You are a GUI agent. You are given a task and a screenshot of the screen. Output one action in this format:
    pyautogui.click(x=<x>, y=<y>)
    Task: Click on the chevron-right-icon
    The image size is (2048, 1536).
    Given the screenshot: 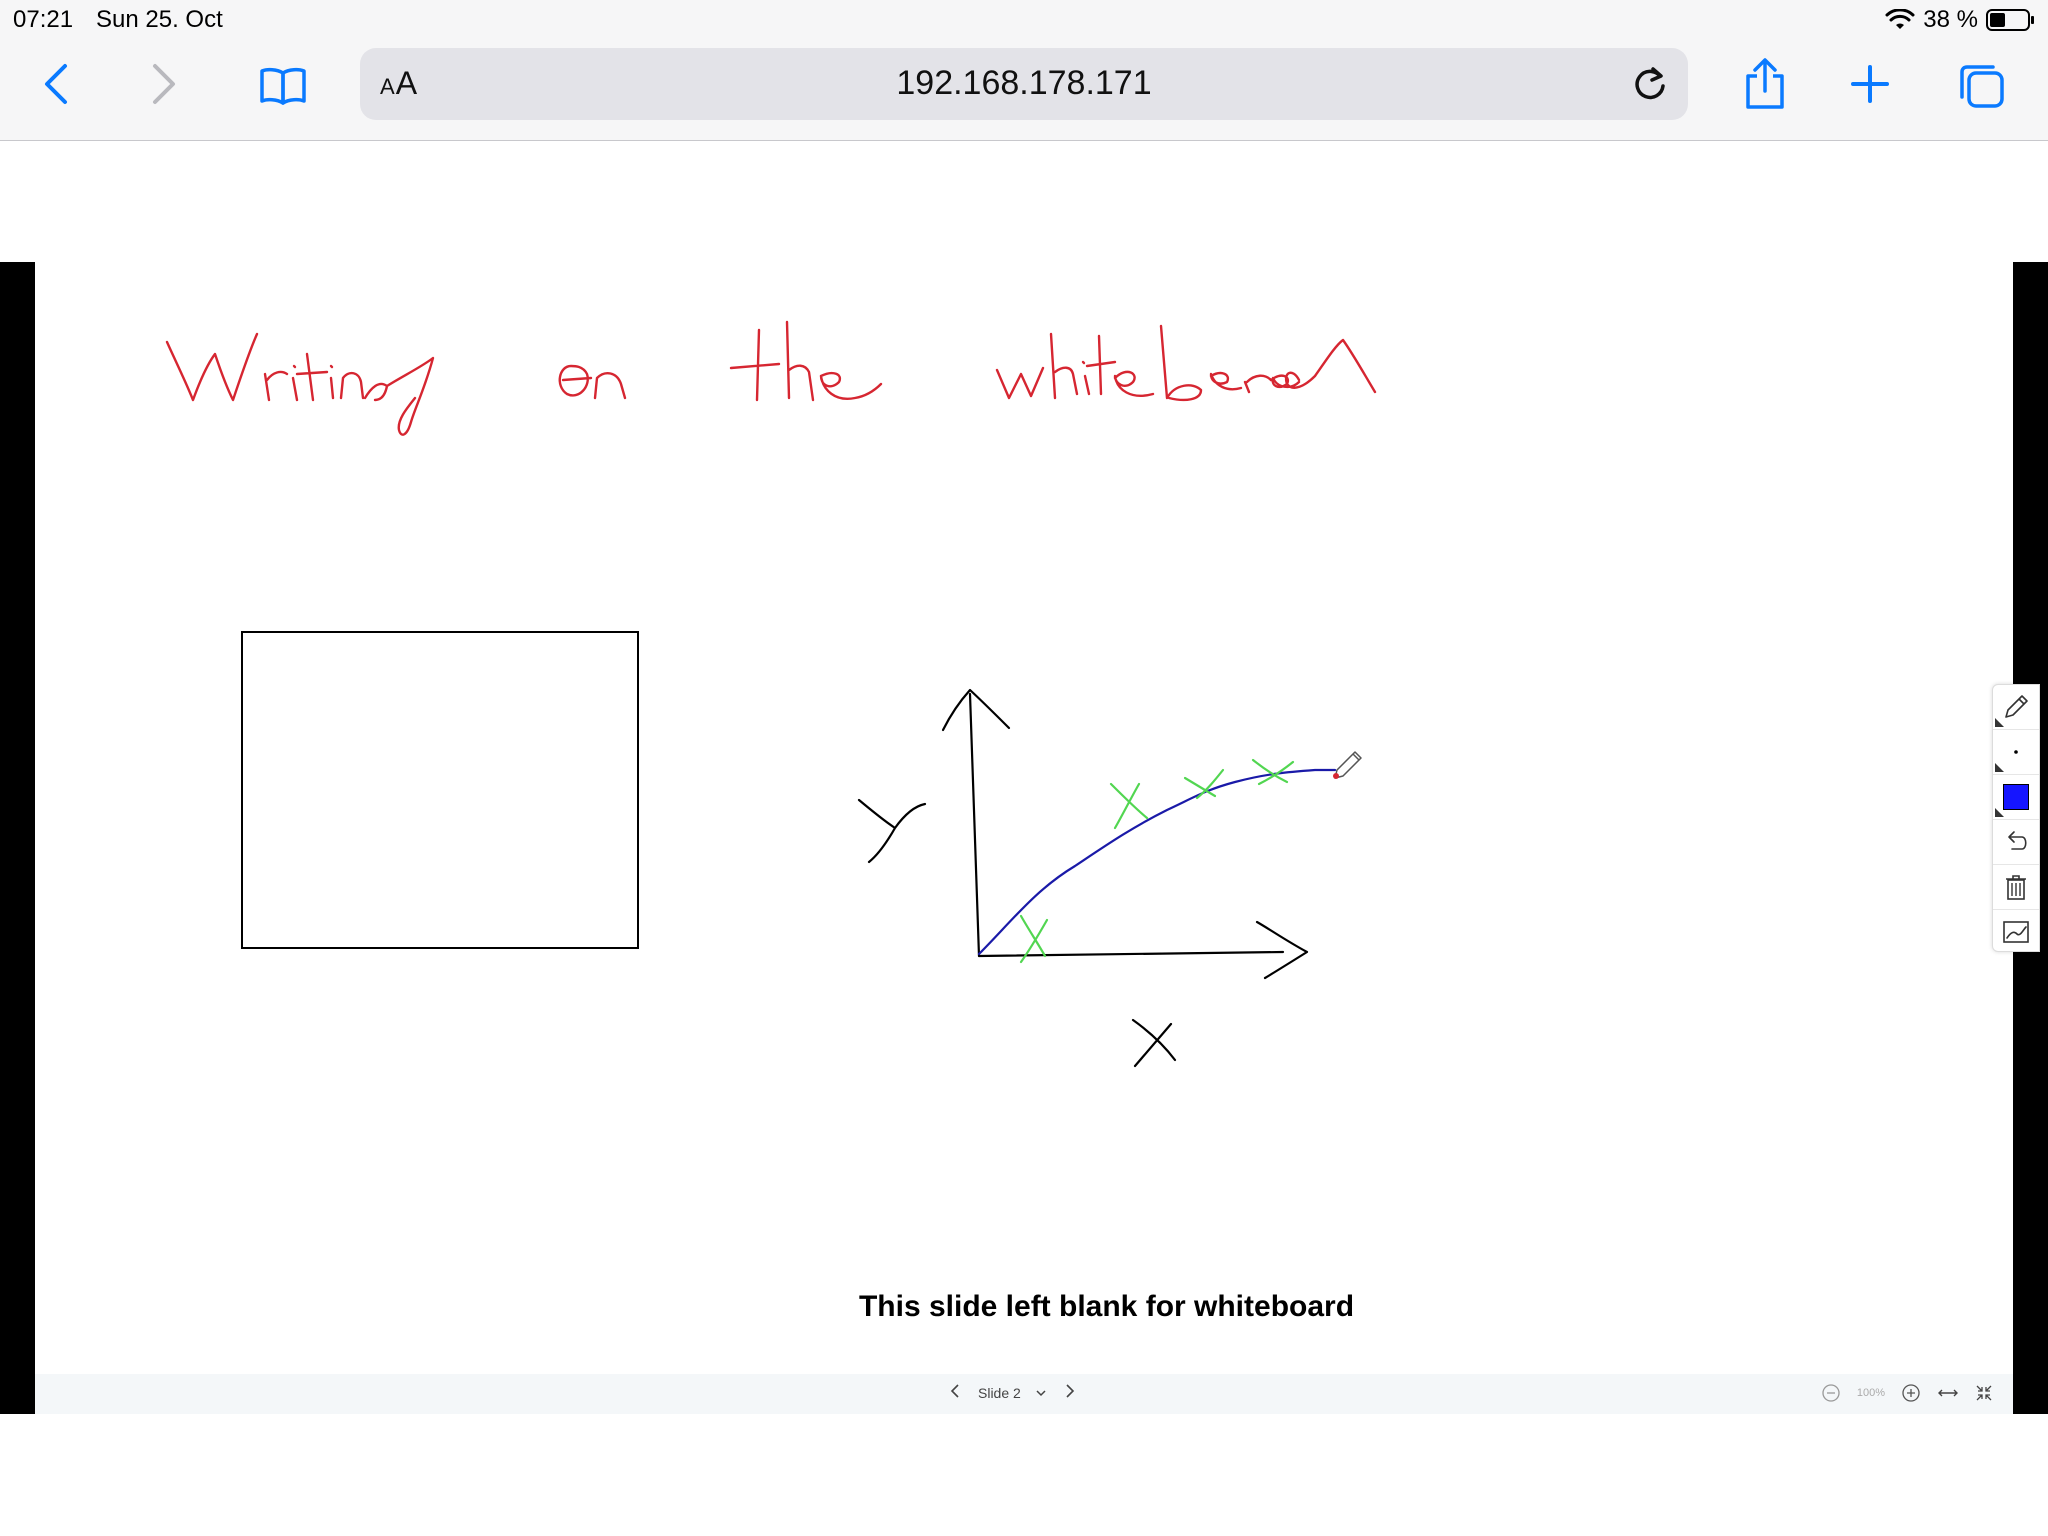 What is the action you would take?
    pyautogui.click(x=1070, y=1391)
    